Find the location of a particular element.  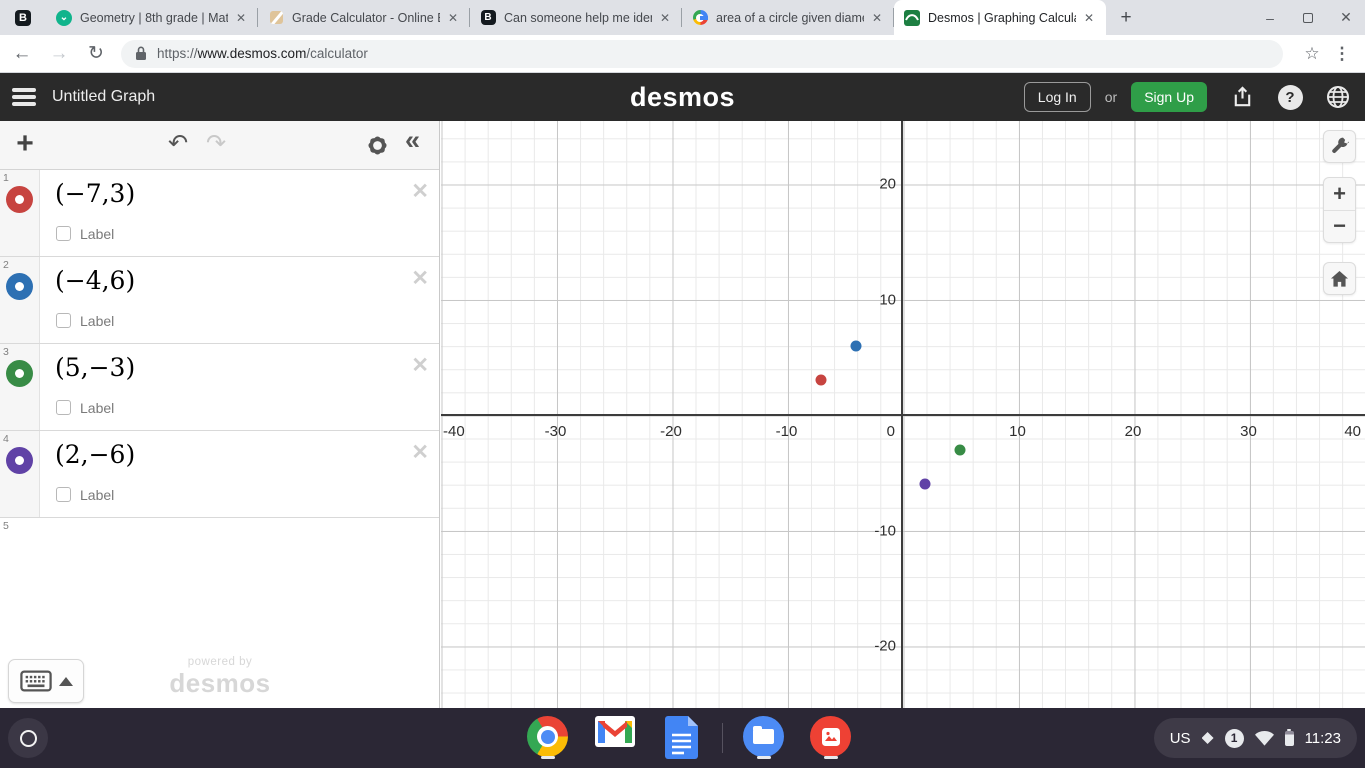

shelf-app-gallery is located at coordinates (830, 738).